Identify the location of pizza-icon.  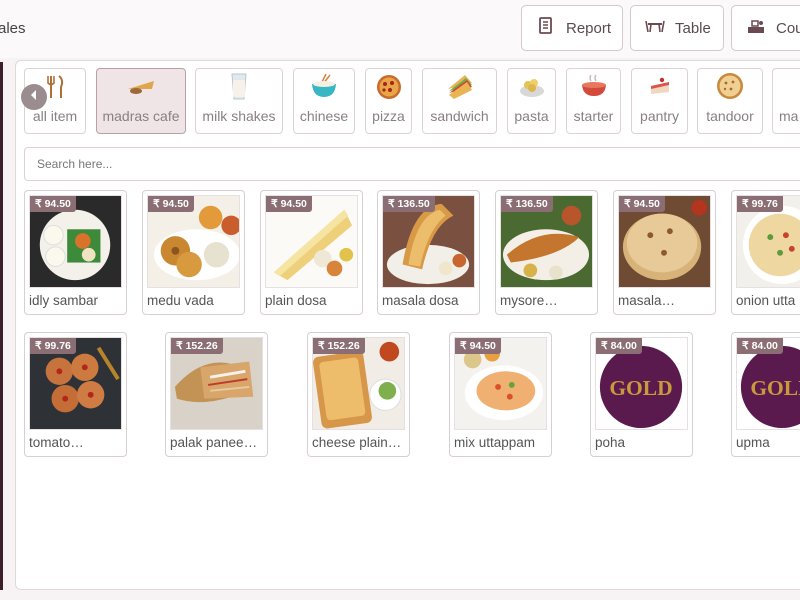
(388, 86).